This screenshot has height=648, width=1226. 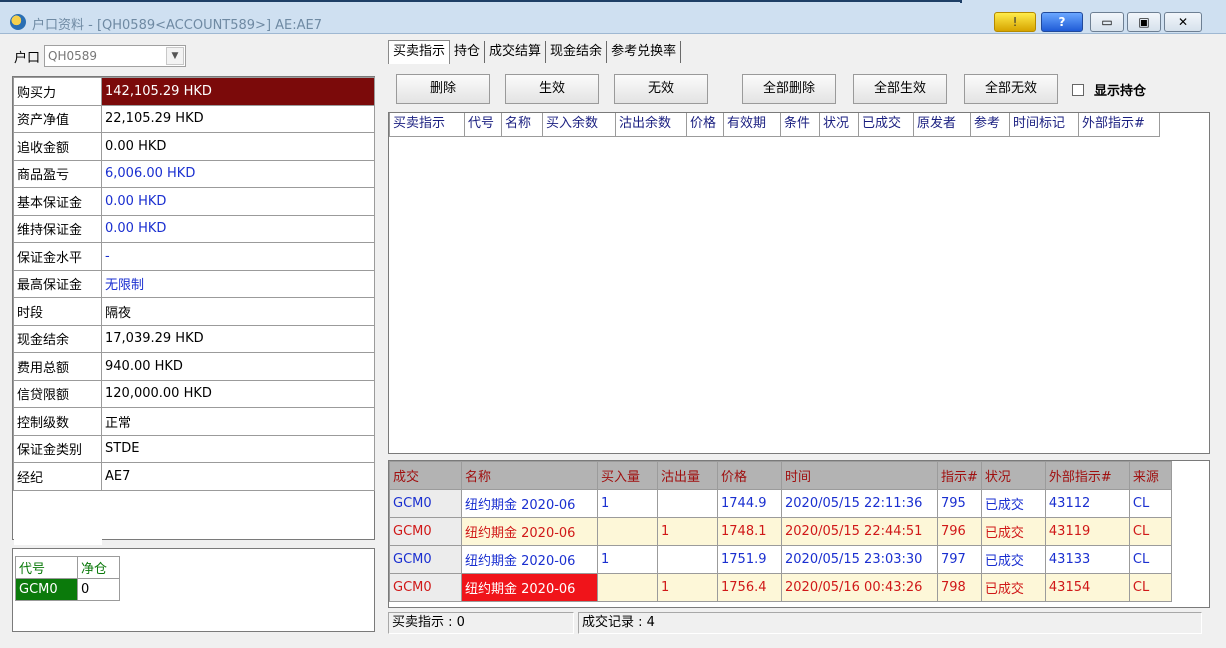 I want to click on info-key: 现金结余, so click(x=57, y=338).